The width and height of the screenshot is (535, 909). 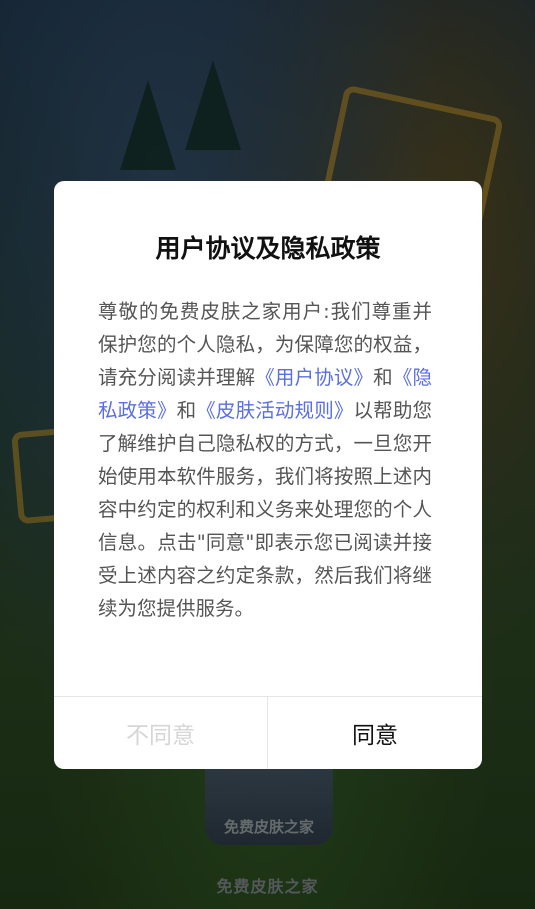 I want to click on disagree-button: 不同意, so click(x=160, y=733).